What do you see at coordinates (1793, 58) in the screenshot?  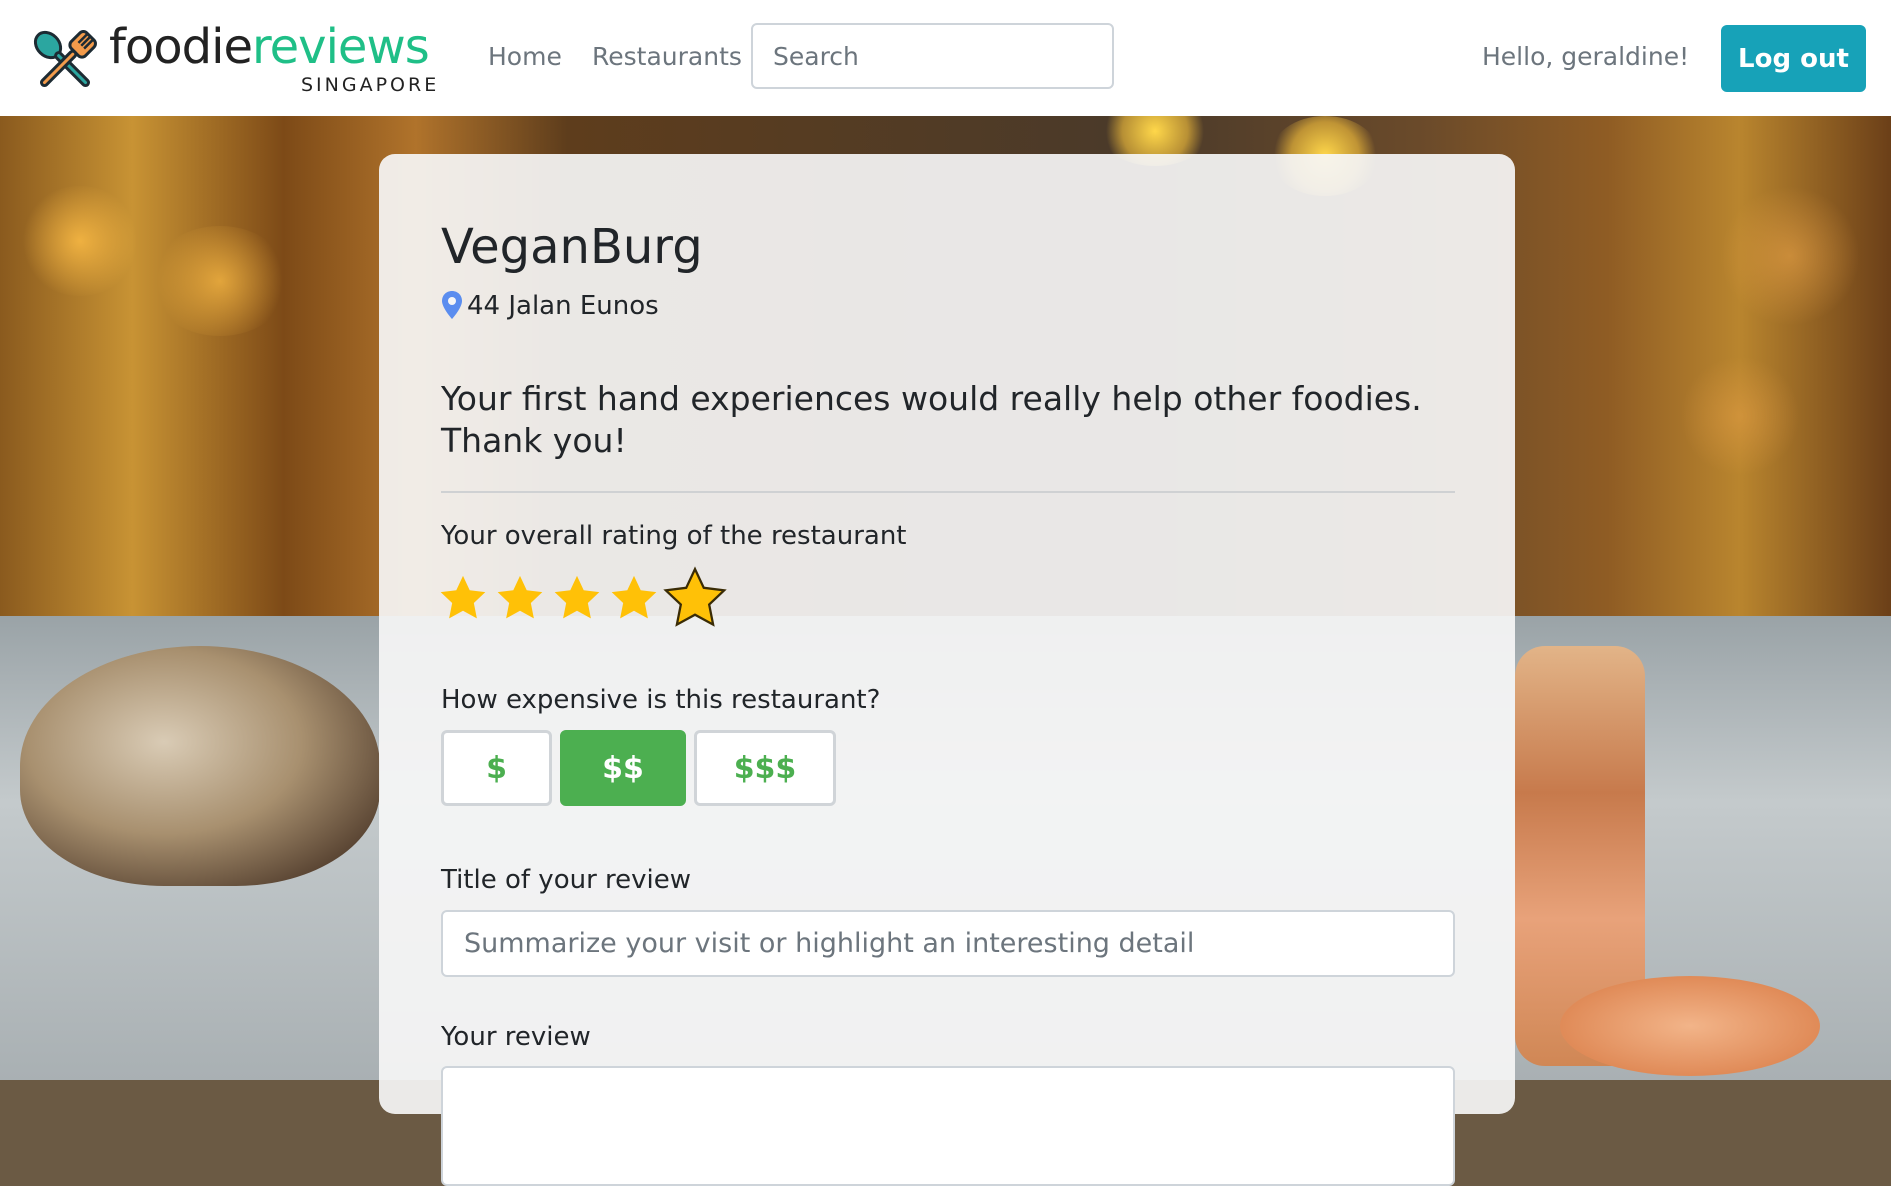 I see `logout-button: Log out` at bounding box center [1793, 58].